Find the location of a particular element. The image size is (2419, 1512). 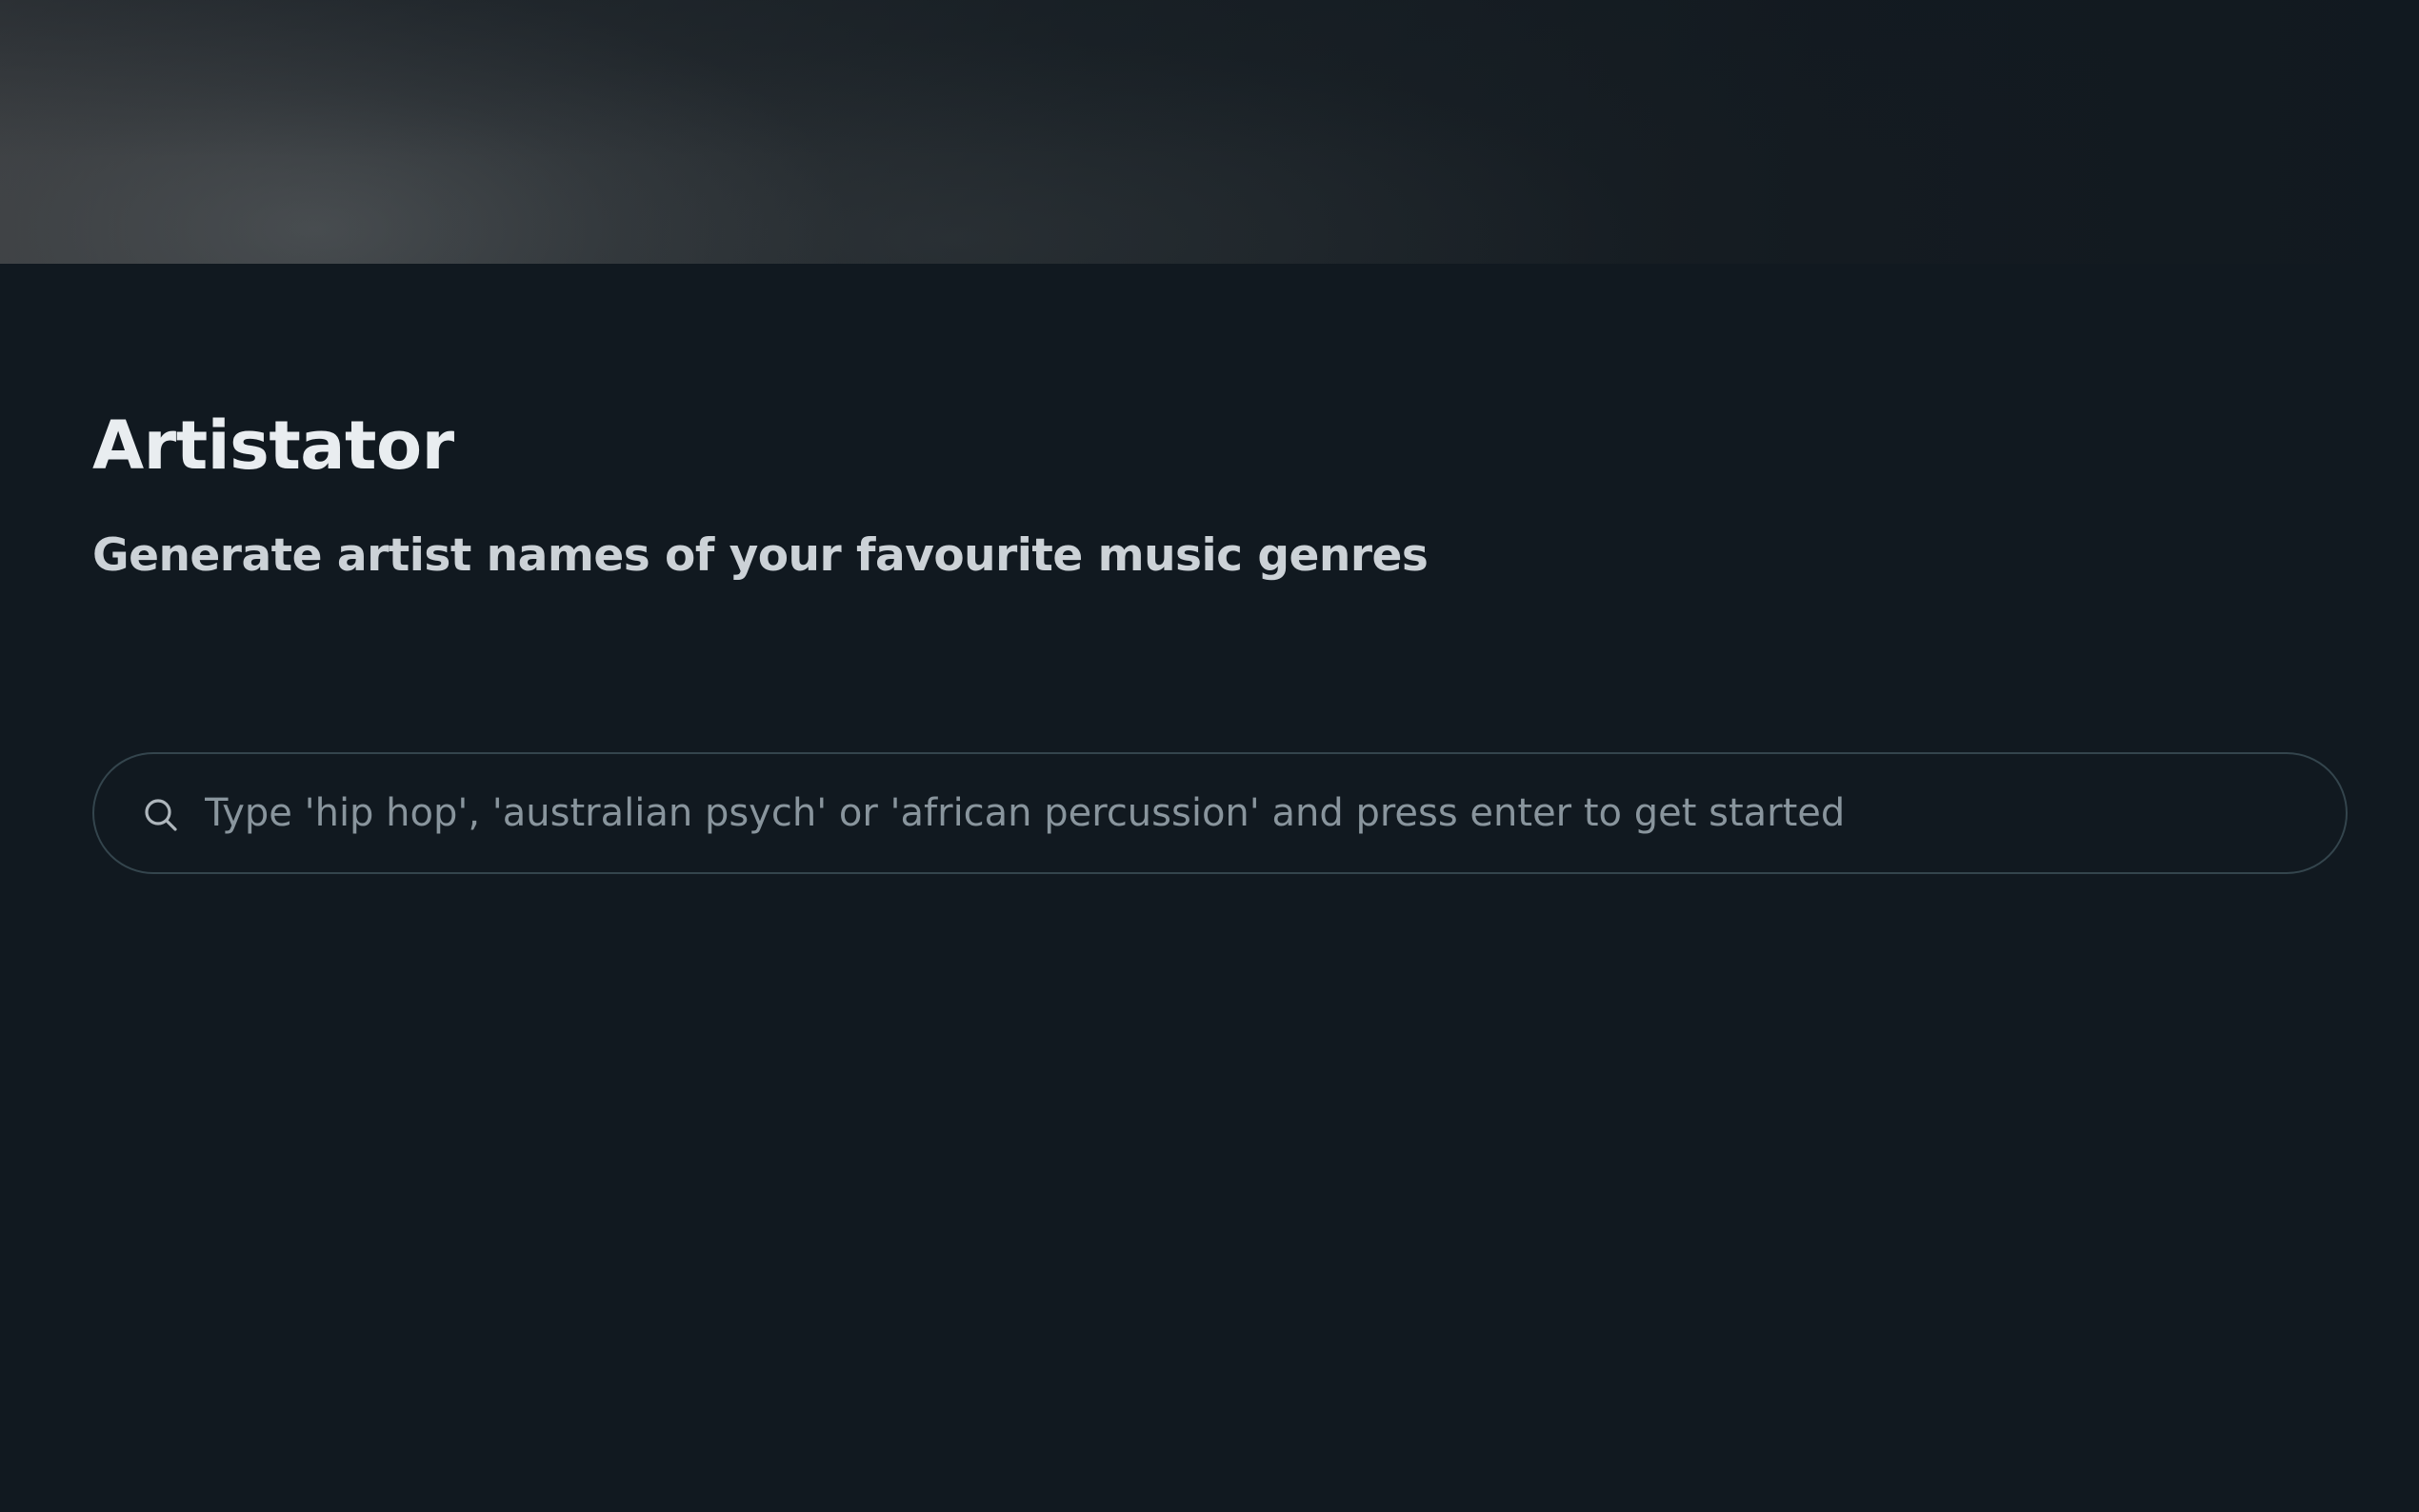

search-box is located at coordinates (1220, 813).